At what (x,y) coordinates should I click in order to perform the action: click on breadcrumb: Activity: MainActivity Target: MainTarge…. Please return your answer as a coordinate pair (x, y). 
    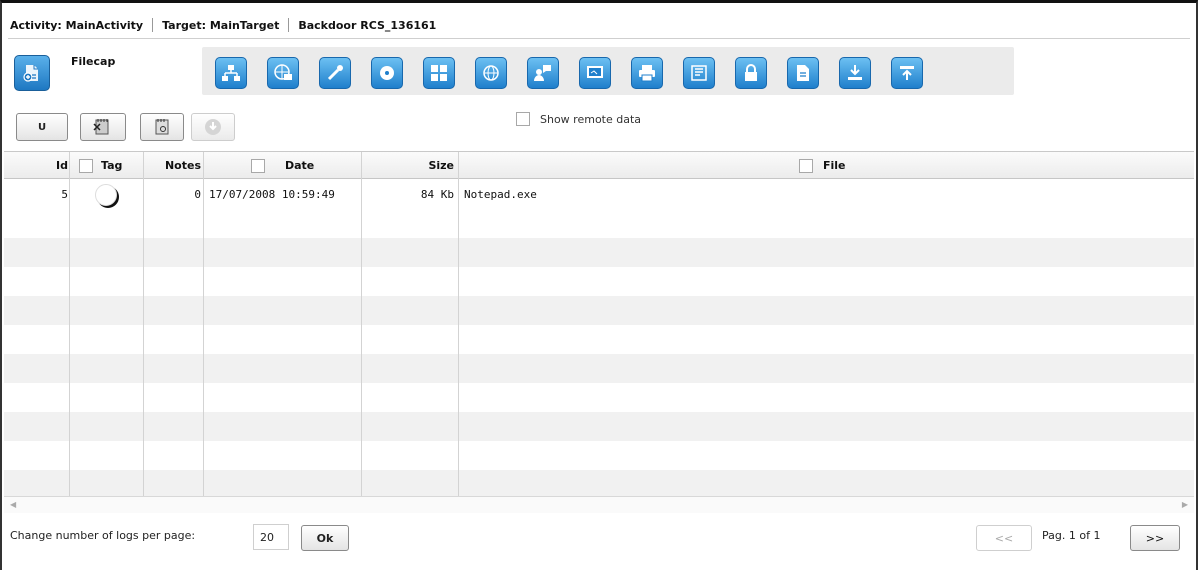
    Looking at the image, I should click on (223, 25).